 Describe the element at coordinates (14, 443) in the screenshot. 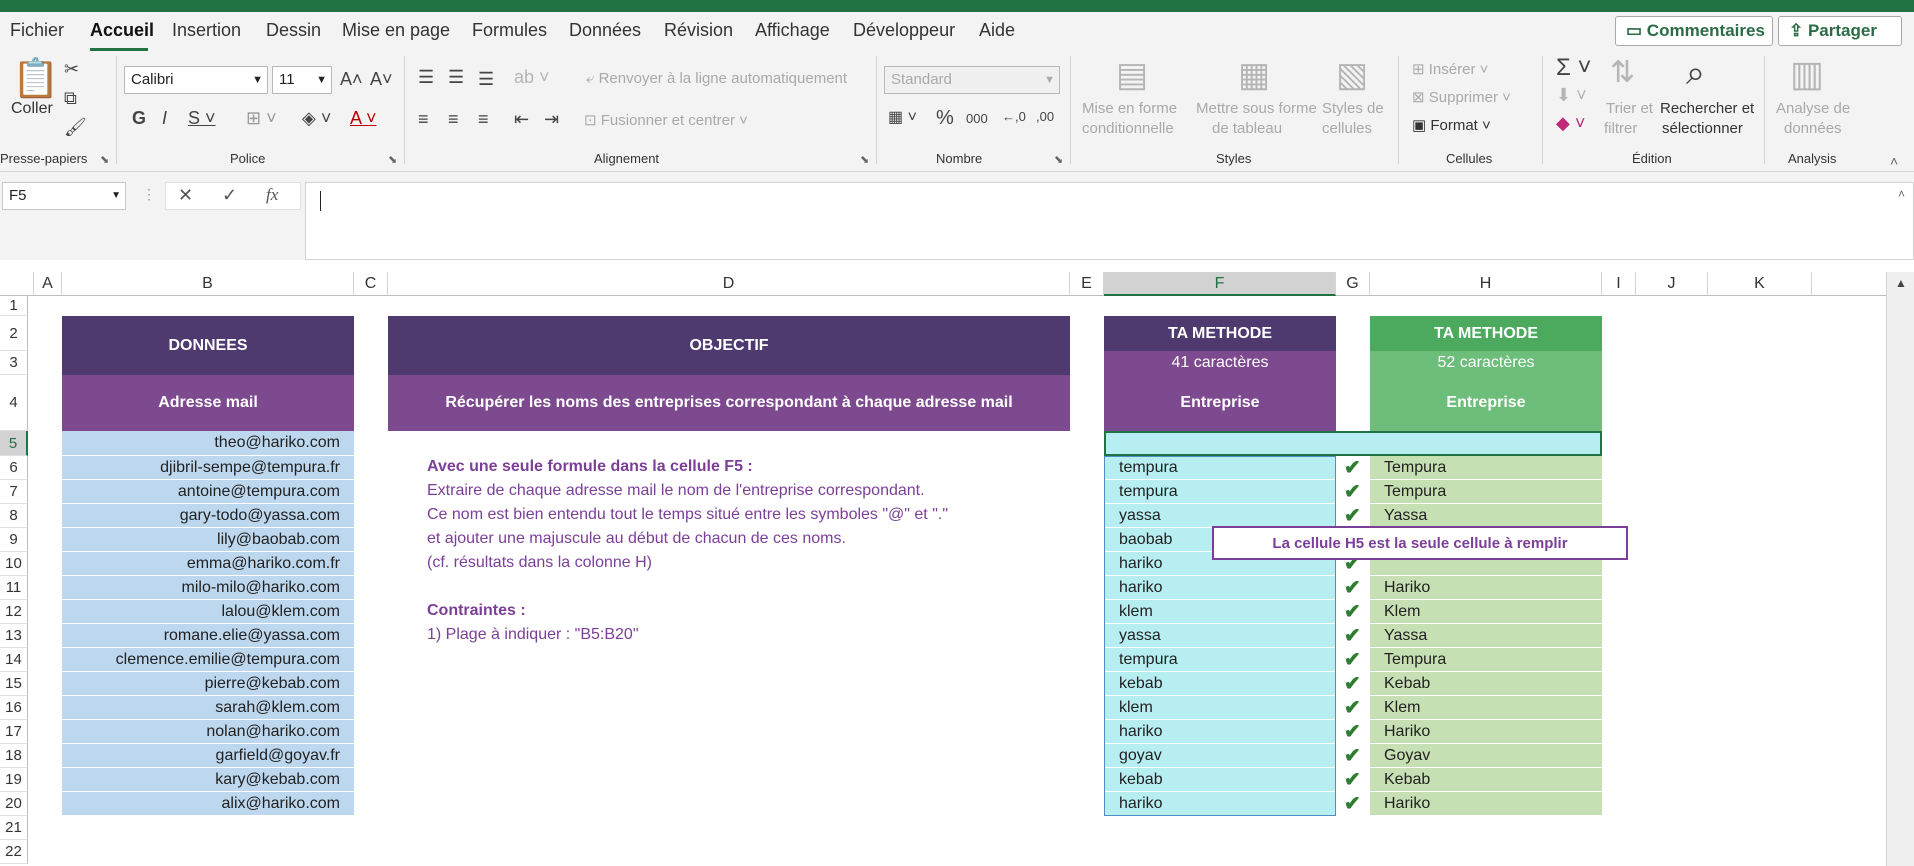

I see `row-header-5: 5` at that location.